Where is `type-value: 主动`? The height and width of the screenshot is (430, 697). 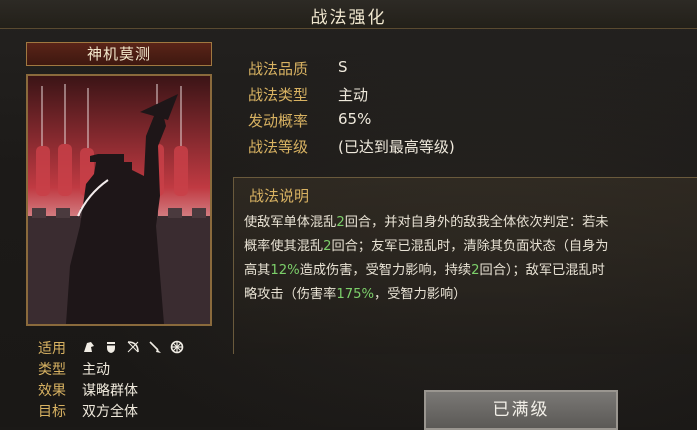 type-value: 主动 is located at coordinates (96, 370).